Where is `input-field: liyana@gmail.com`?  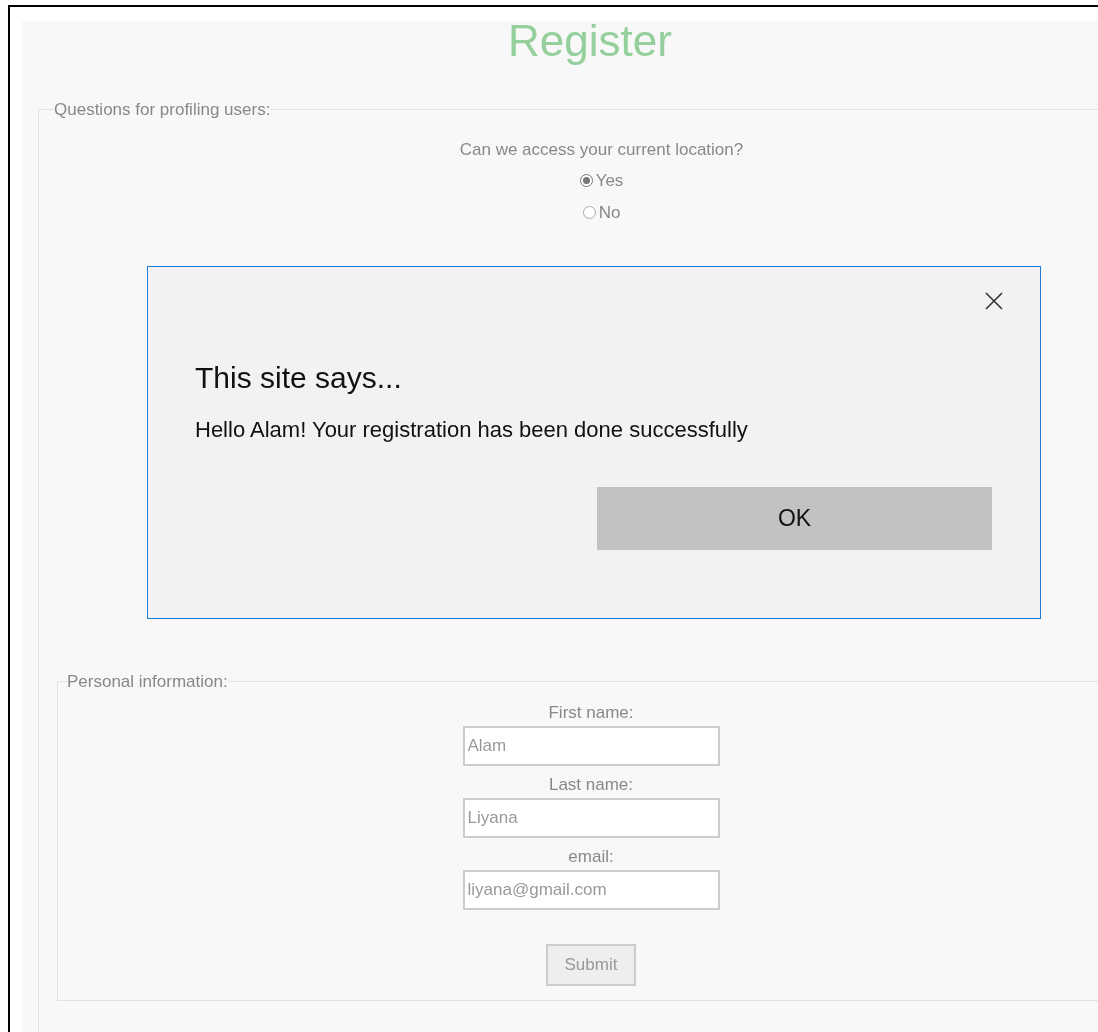
input-field: liyana@gmail.com is located at coordinates (591, 890).